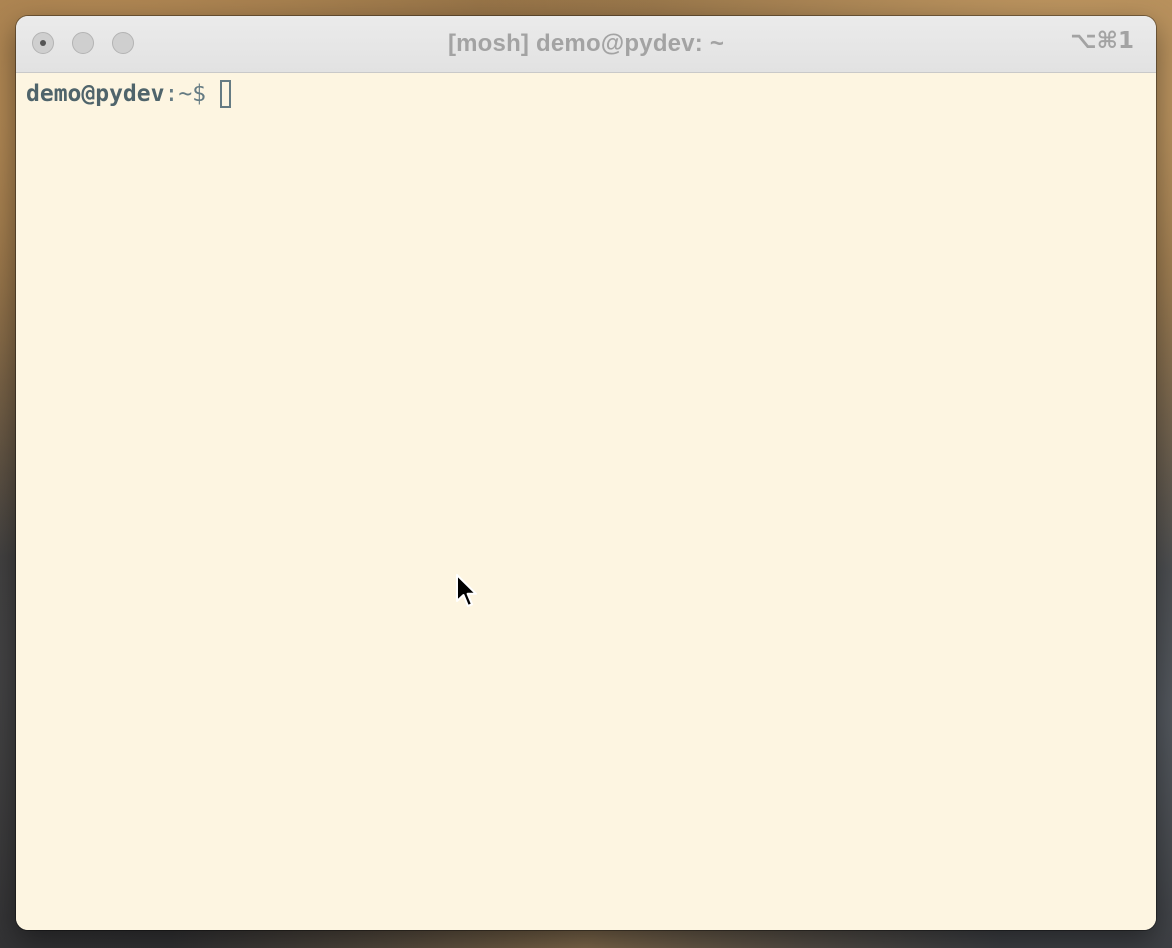  What do you see at coordinates (226, 94) in the screenshot?
I see `text-cursor` at bounding box center [226, 94].